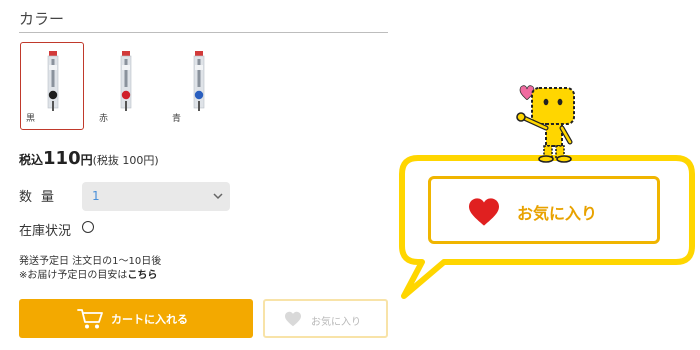  I want to click on add-to-cart-button: カートに入れる, so click(136, 318).